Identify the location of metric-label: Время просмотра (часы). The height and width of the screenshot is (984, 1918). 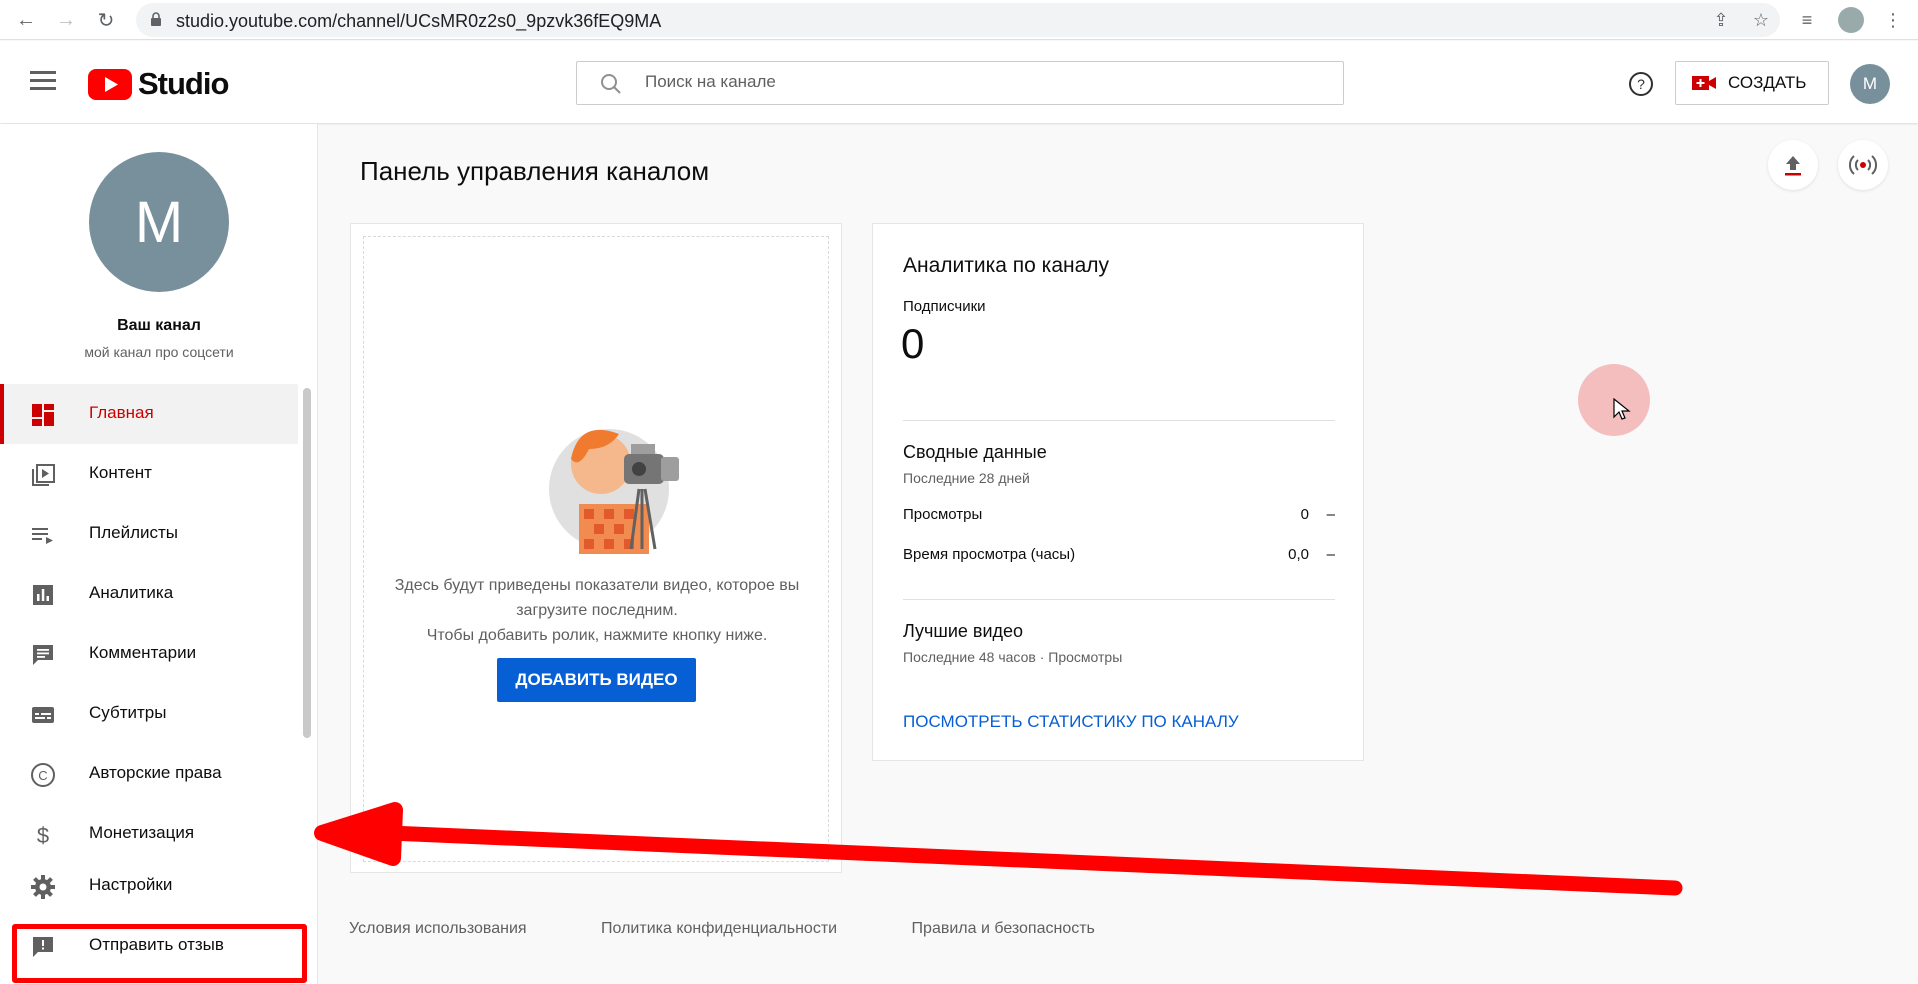
(989, 554).